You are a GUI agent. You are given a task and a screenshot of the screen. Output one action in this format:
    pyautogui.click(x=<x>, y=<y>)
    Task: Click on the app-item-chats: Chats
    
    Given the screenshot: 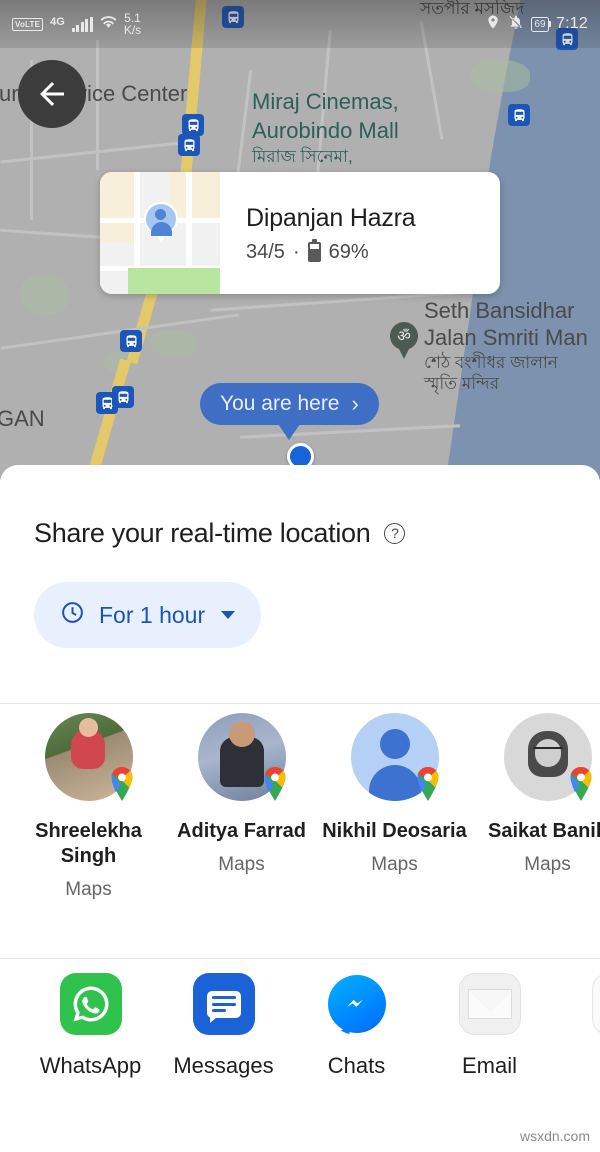 What is the action you would take?
    pyautogui.click(x=356, y=1026)
    